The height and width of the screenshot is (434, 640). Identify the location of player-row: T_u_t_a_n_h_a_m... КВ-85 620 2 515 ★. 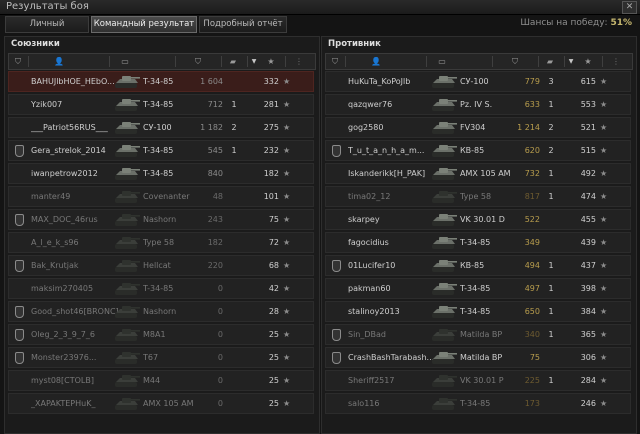
(478, 150).